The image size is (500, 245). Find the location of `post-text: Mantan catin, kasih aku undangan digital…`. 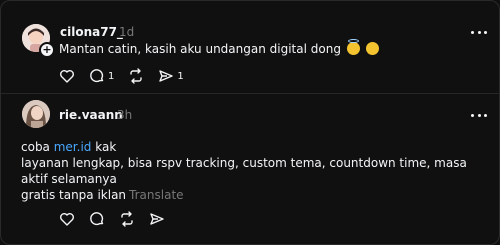

post-text: Mantan catin, kasih aku undangan digital… is located at coordinates (219, 48).